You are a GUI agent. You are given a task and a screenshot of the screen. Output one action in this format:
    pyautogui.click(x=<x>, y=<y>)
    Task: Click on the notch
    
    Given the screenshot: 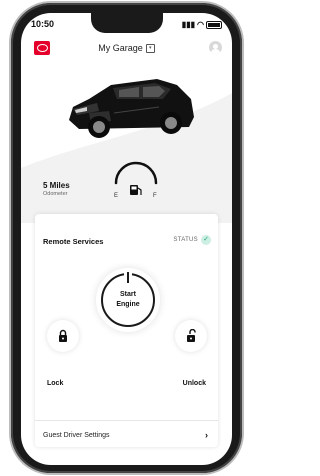 What is the action you would take?
    pyautogui.click(x=127, y=23)
    